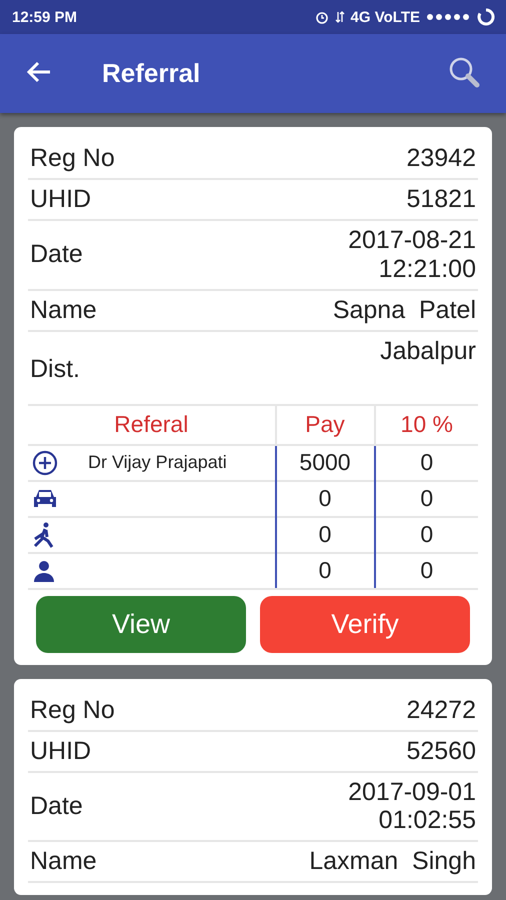 The height and width of the screenshot is (900, 506). I want to click on field-value: 12:21:00, so click(427, 269).